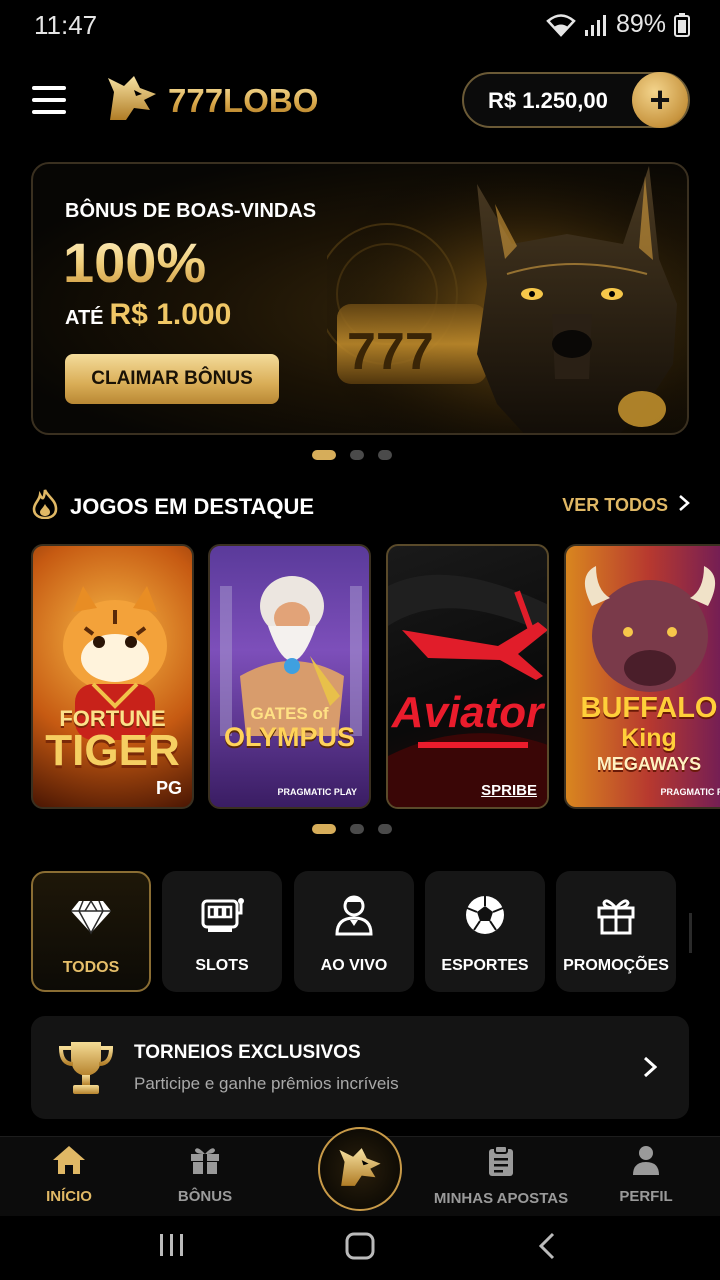 Image resolution: width=720 pixels, height=1280 pixels. Describe the element at coordinates (205, 1196) in the screenshot. I see `nav-label: BÔNUS` at that location.